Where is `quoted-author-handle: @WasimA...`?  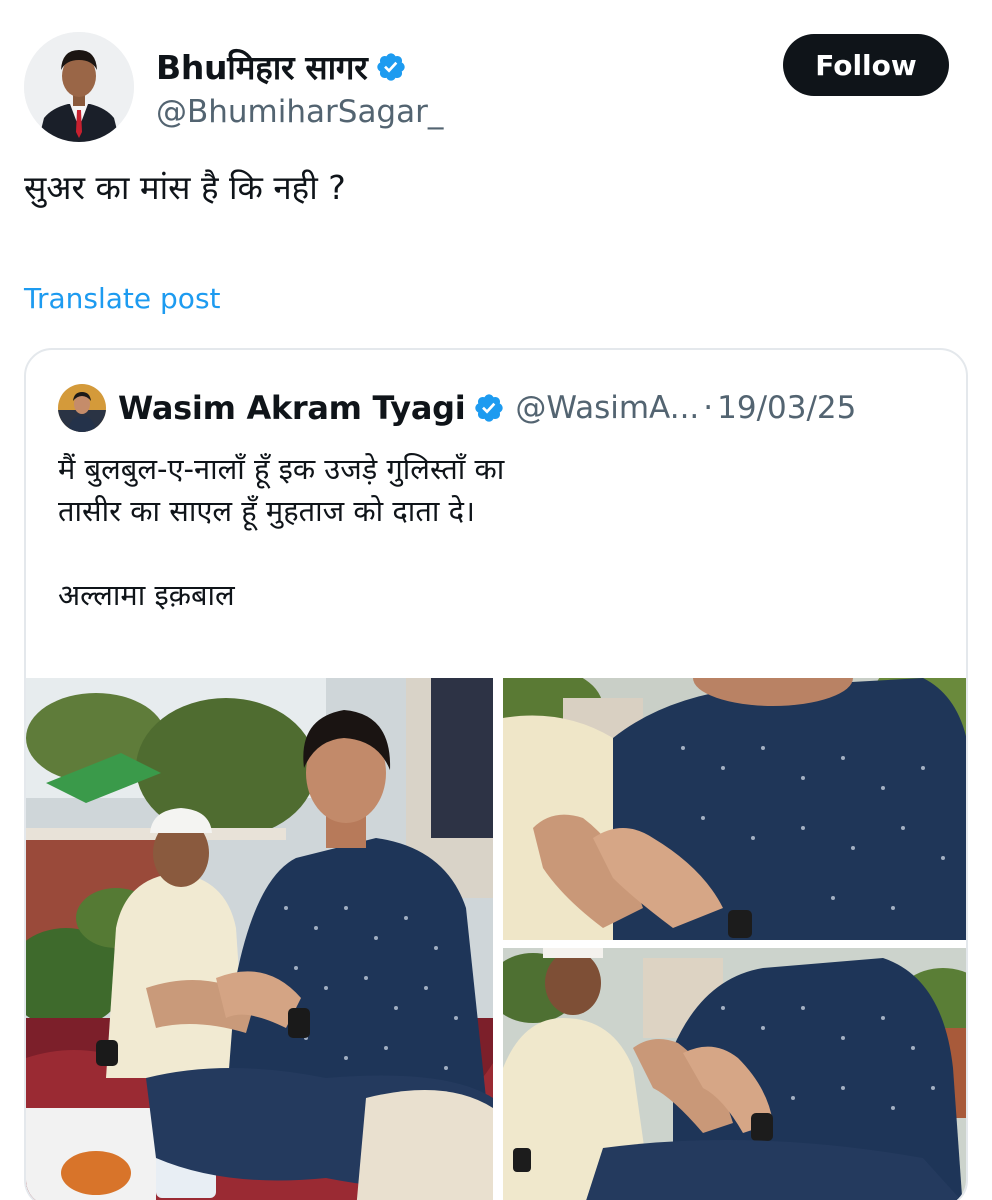 quoted-author-handle: @WasimA... is located at coordinates (607, 408).